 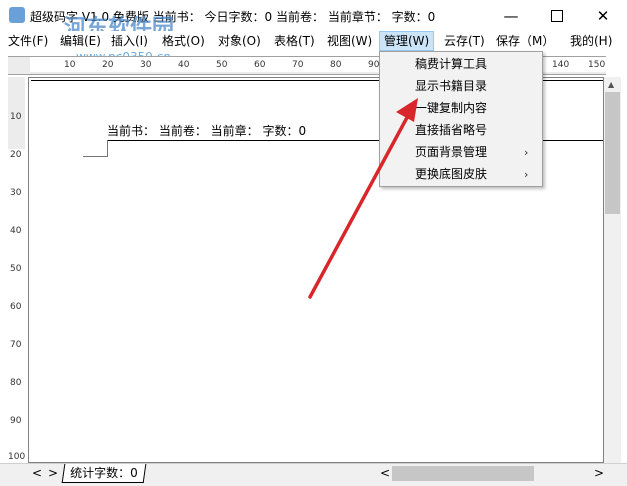 I want to click on hscroll-left-icon: <, so click(x=385, y=473).